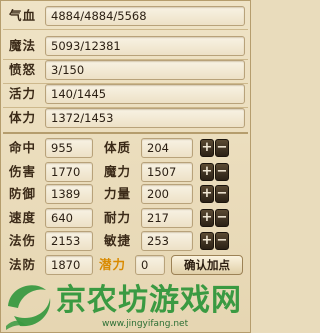 The width and height of the screenshot is (320, 333). Describe the element at coordinates (207, 241) in the screenshot. I see `agility-plus-button: +` at that location.